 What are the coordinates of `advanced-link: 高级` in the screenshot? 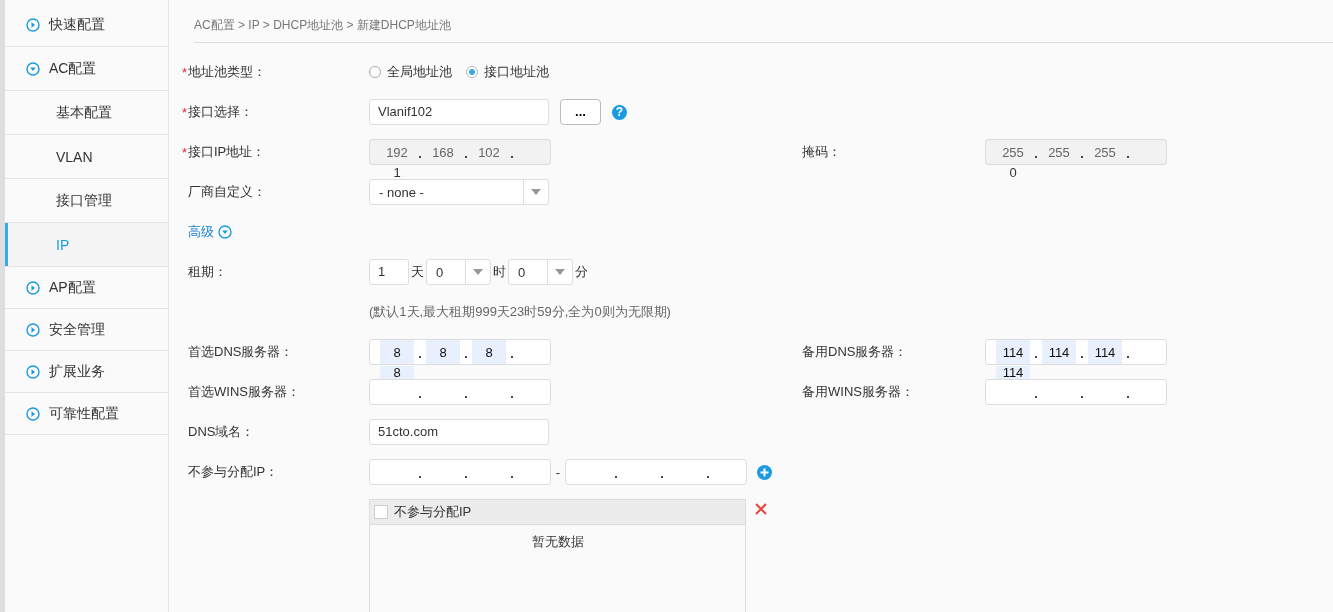 It's located at (201, 232).